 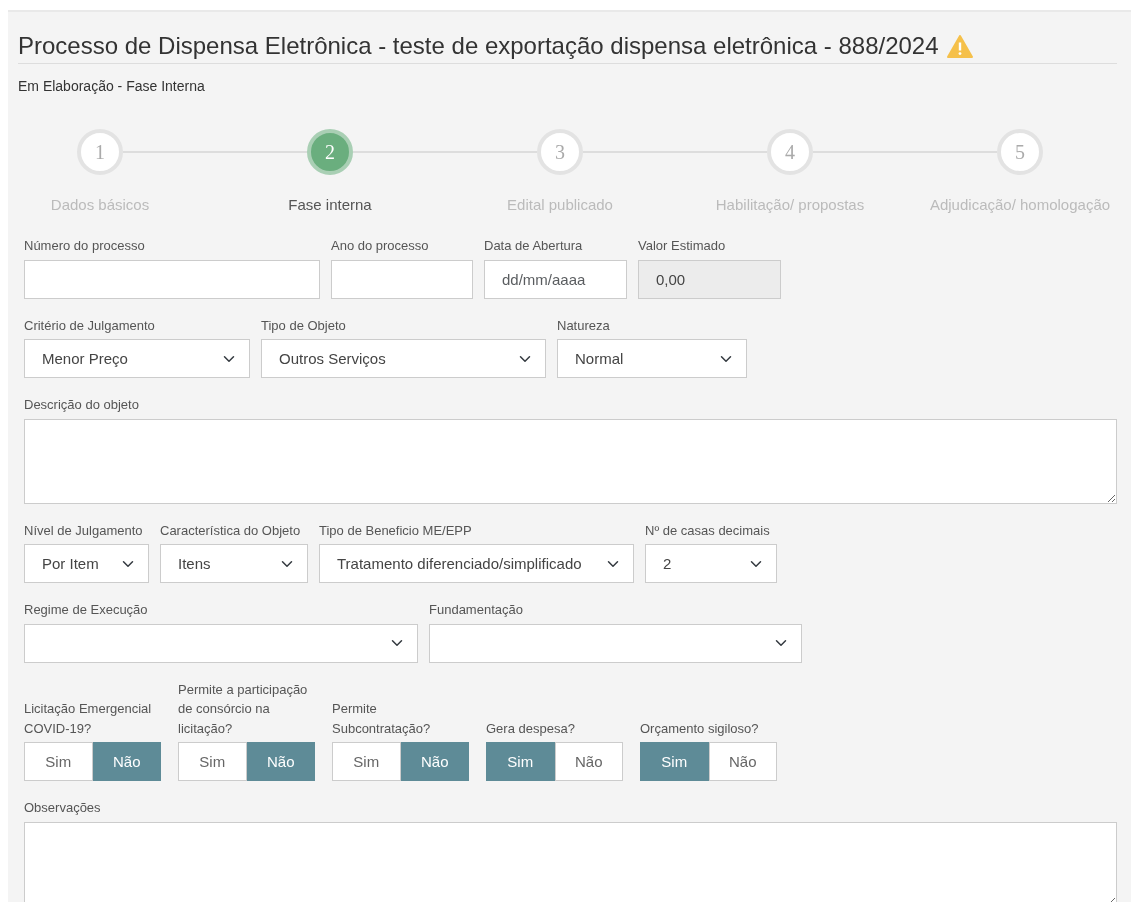 I want to click on field-label: Data de Abertura, so click(x=534, y=246).